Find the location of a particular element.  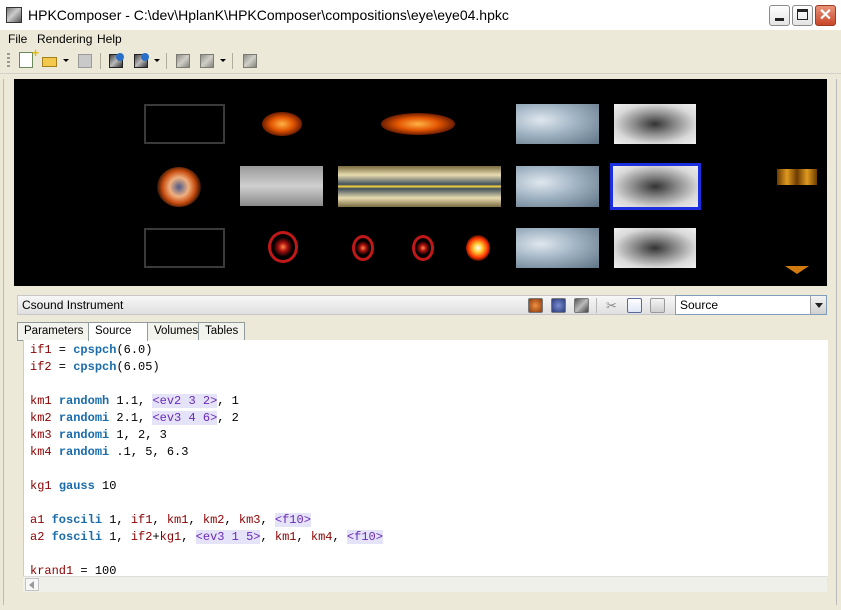

save-button is located at coordinates (85, 61).